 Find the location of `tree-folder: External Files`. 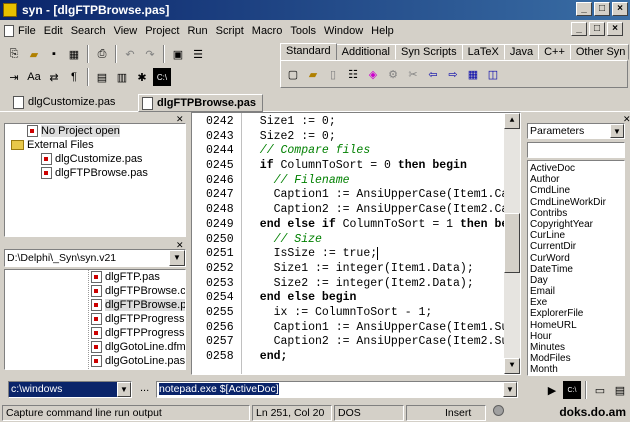

tree-folder: External Files is located at coordinates (60, 145).